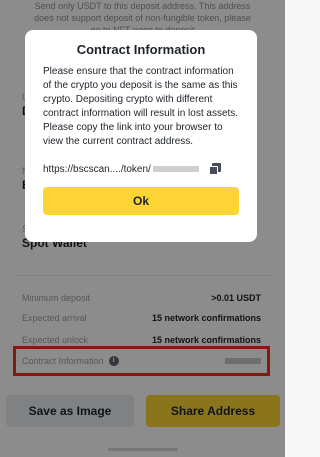  What do you see at coordinates (175, 169) in the screenshot?
I see `redacted-link-part` at bounding box center [175, 169].